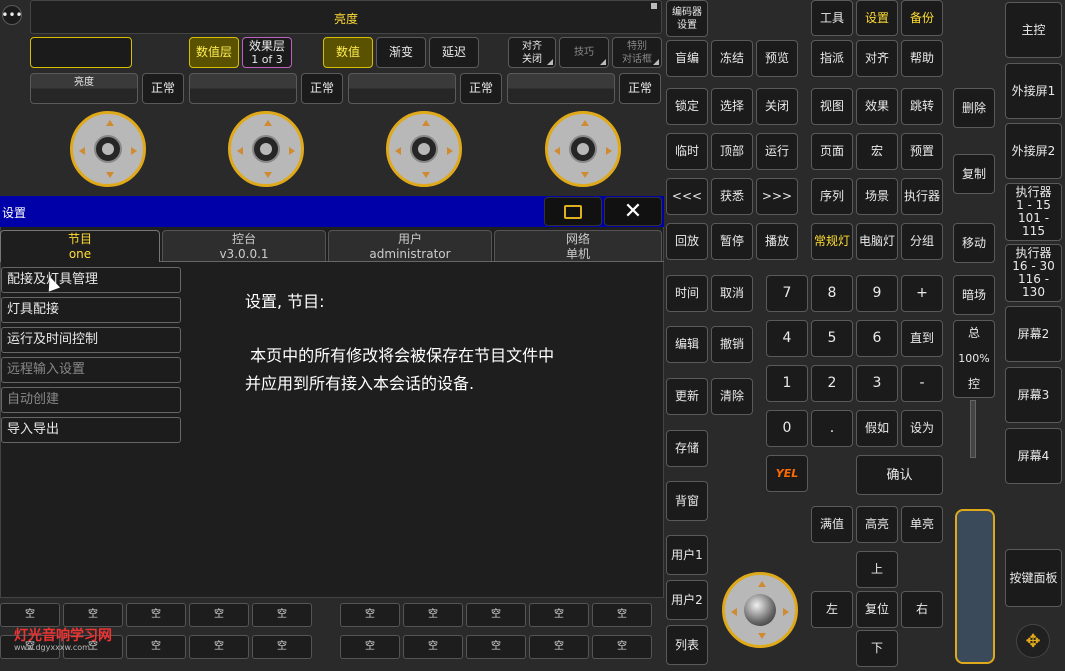 This screenshot has height=671, width=1065. Describe the element at coordinates (402, 88) in the screenshot. I see `encoder-3-label` at that location.